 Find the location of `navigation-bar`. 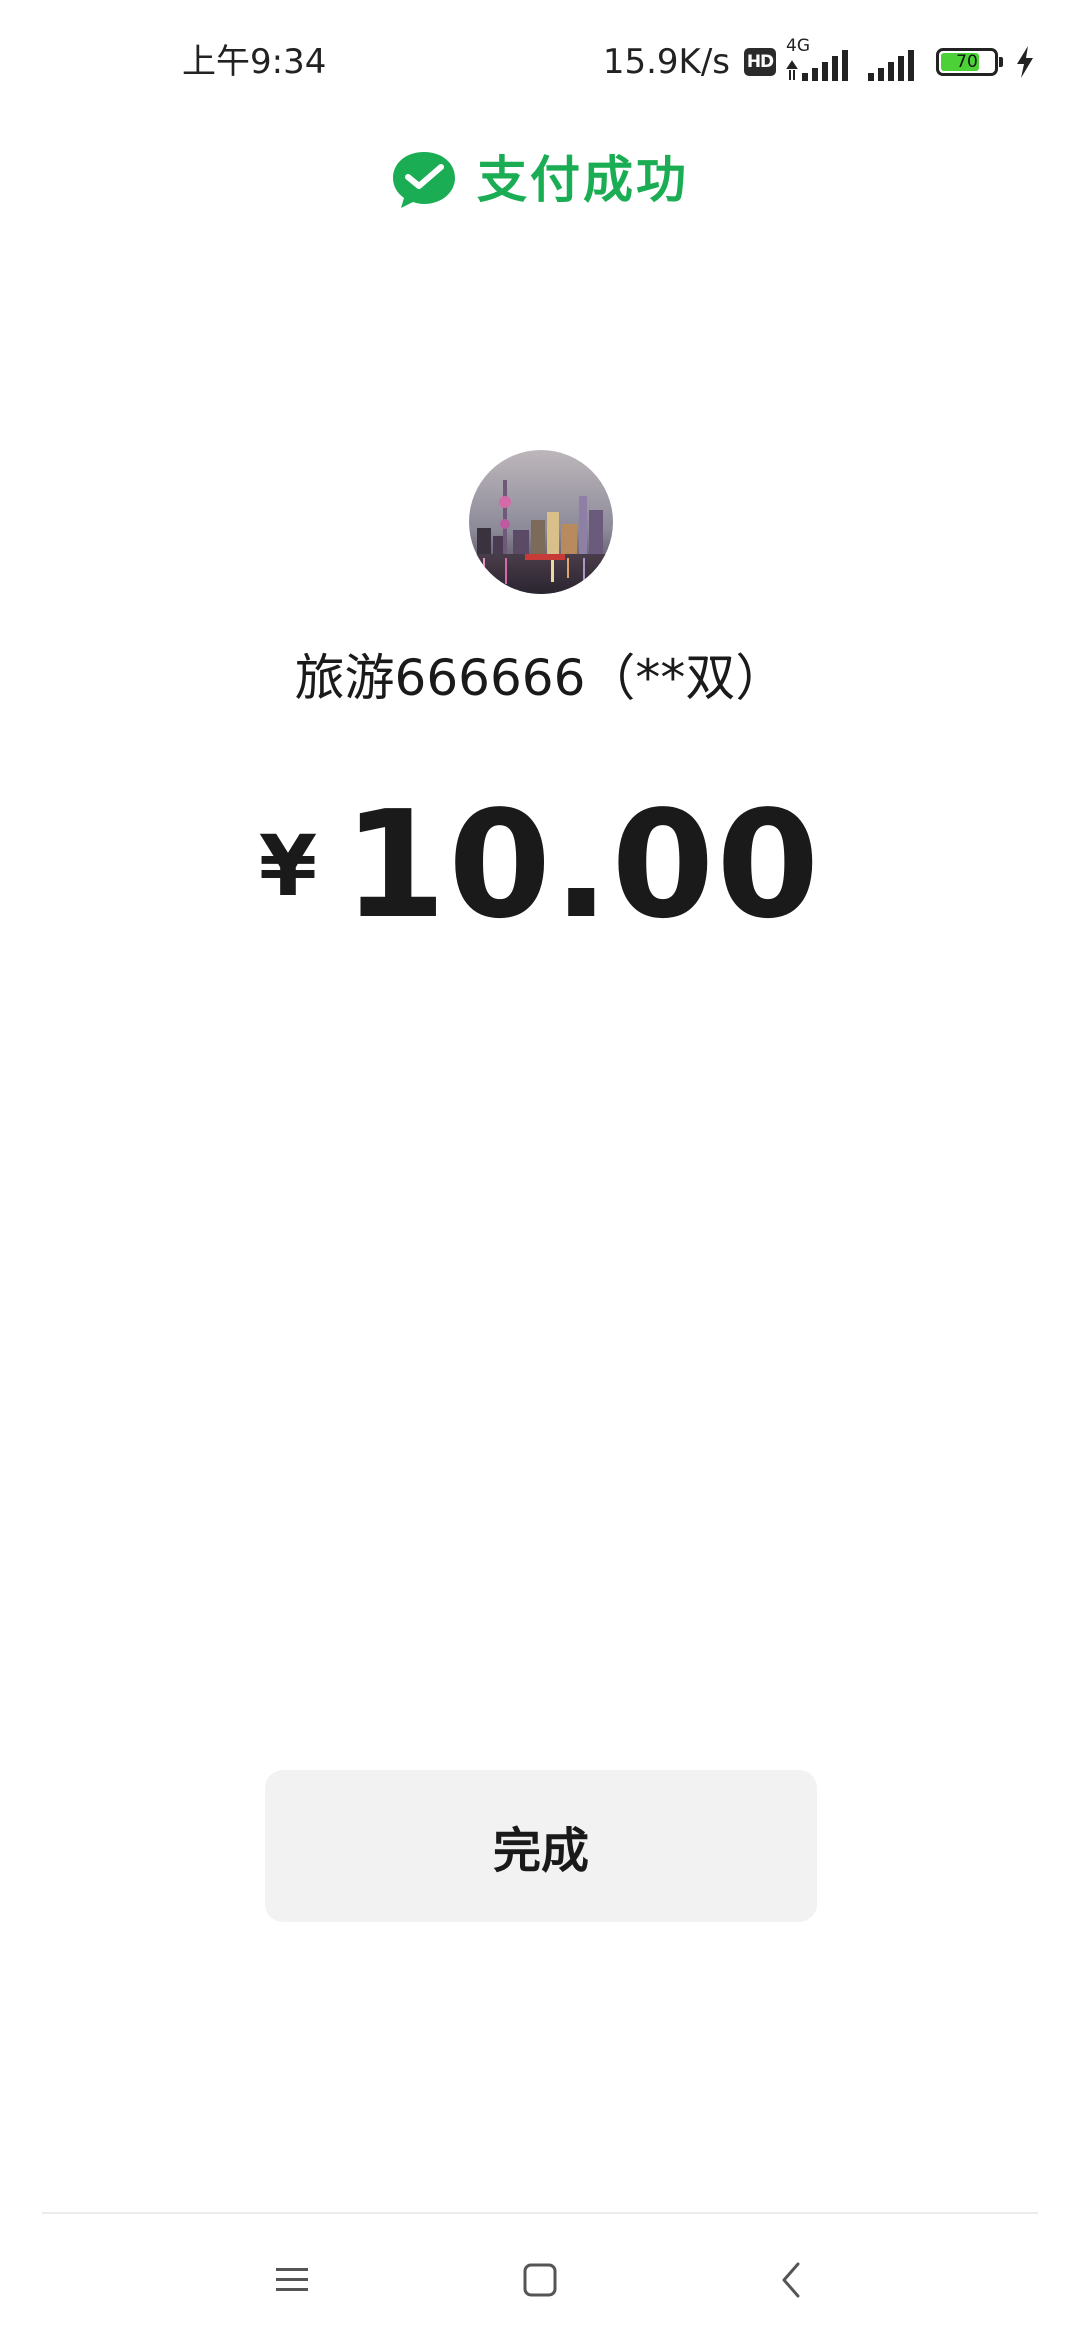

navigation-bar is located at coordinates (540, 2277).